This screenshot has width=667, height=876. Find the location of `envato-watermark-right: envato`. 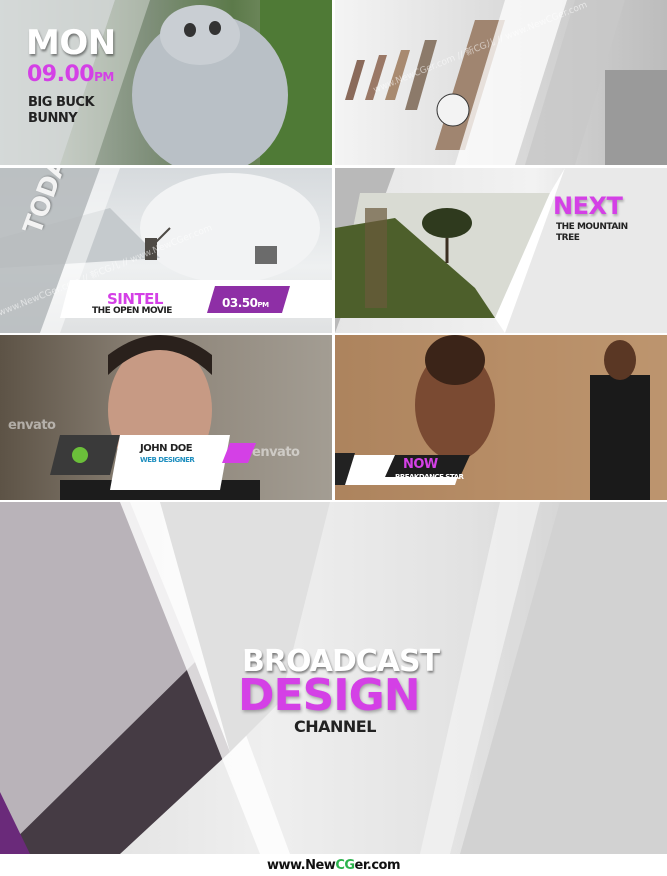

envato-watermark-right: envato is located at coordinates (276, 452).